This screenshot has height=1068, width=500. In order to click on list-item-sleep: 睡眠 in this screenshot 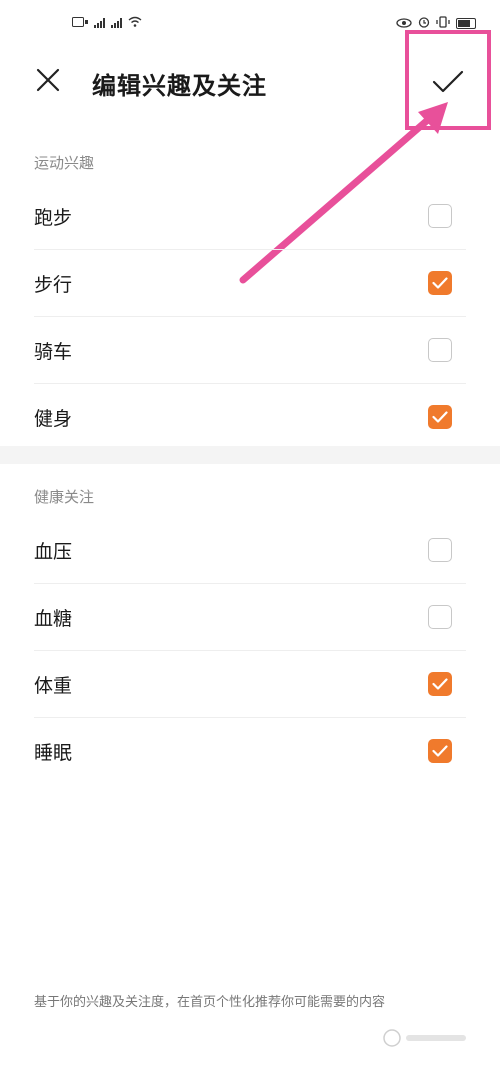, I will do `click(250, 751)`.